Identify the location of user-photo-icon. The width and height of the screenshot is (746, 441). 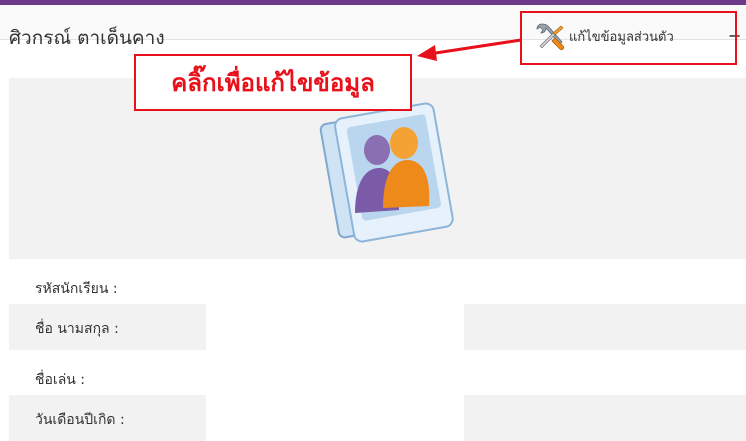
(386, 172).